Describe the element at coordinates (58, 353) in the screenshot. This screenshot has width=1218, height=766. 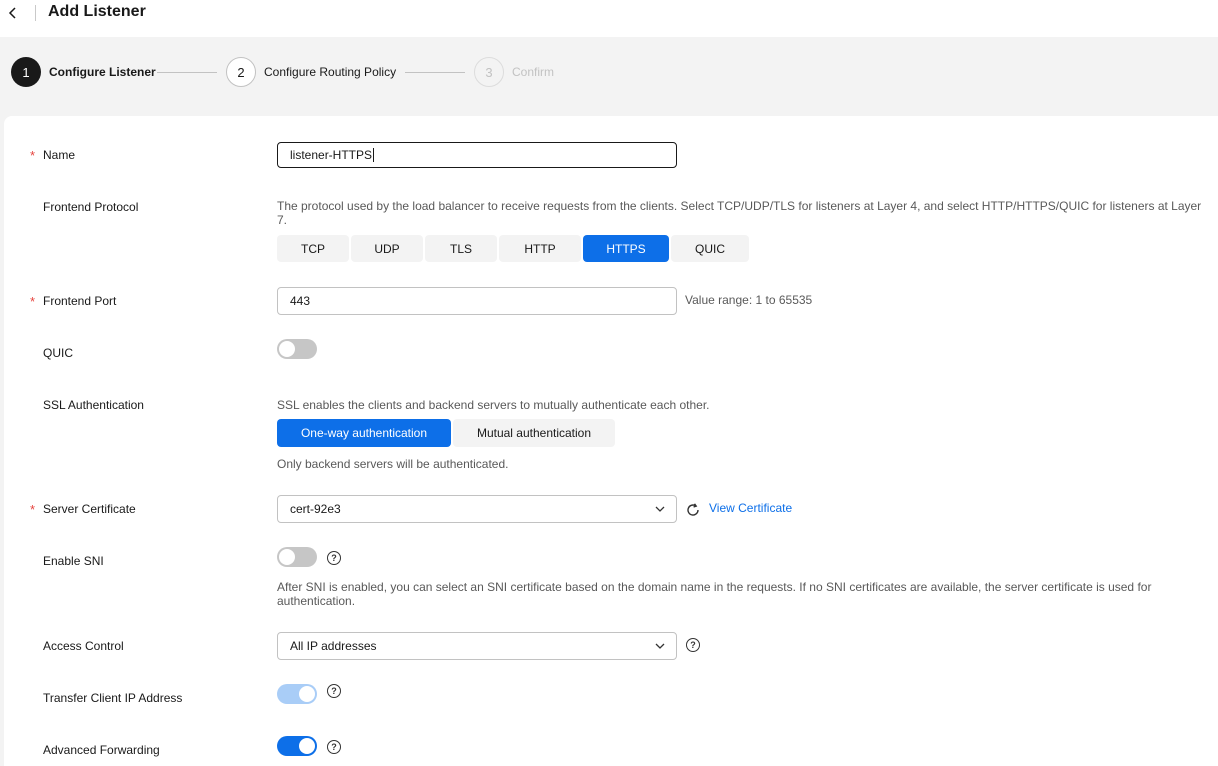
I see `quic-label: QUIC` at that location.